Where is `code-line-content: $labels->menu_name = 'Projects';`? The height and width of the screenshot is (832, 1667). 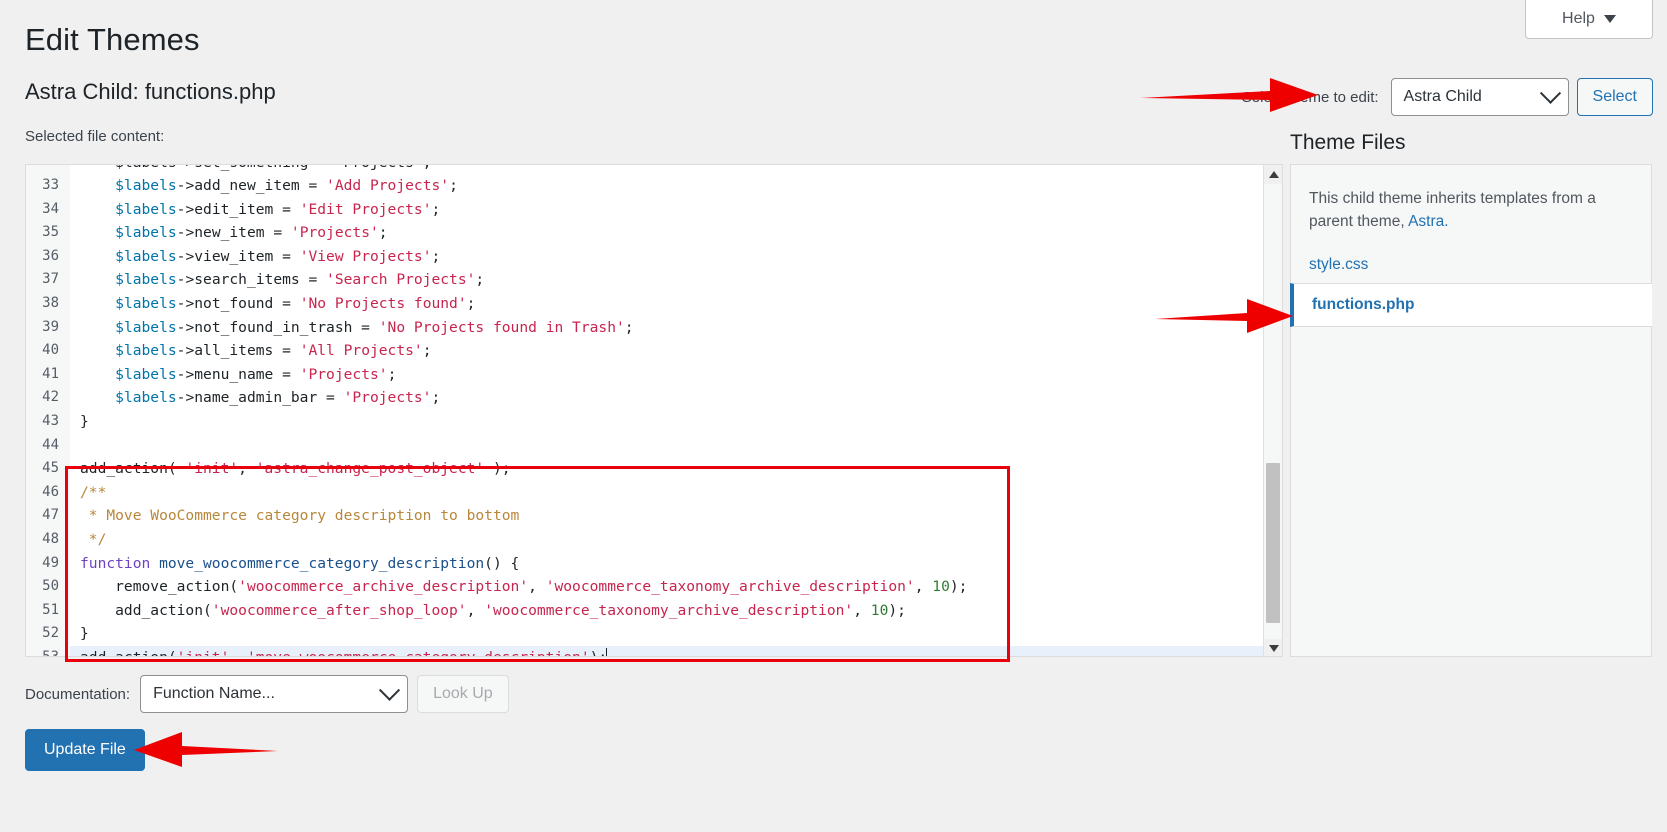 code-line-content: $labels->menu_name = 'Projects'; is located at coordinates (256, 374).